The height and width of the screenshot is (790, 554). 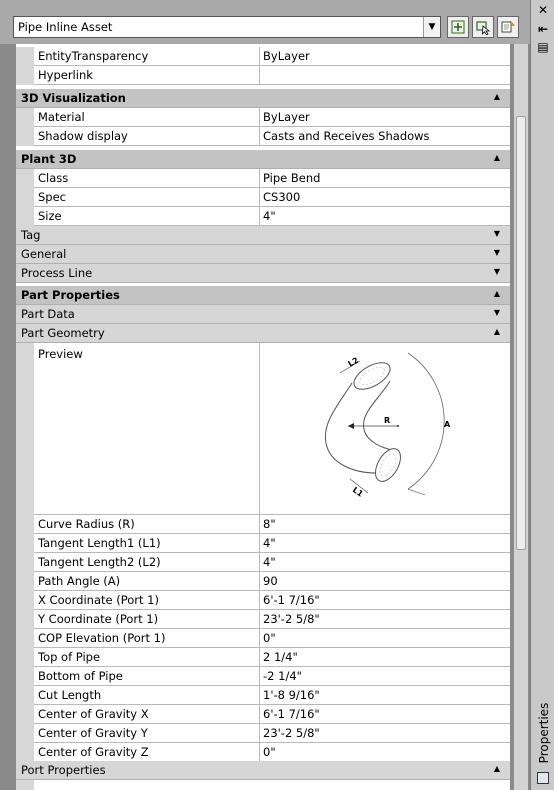 What do you see at coordinates (31, 235) in the screenshot?
I see `category-label: Tag` at bounding box center [31, 235].